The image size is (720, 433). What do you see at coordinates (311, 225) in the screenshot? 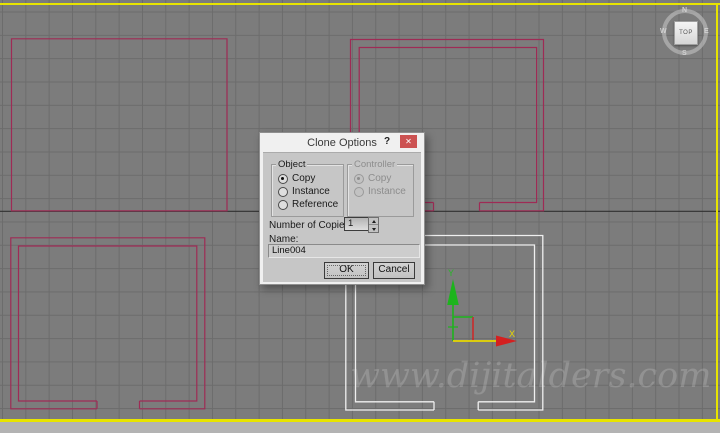
I see `copies-label: Number of Copies:` at bounding box center [311, 225].